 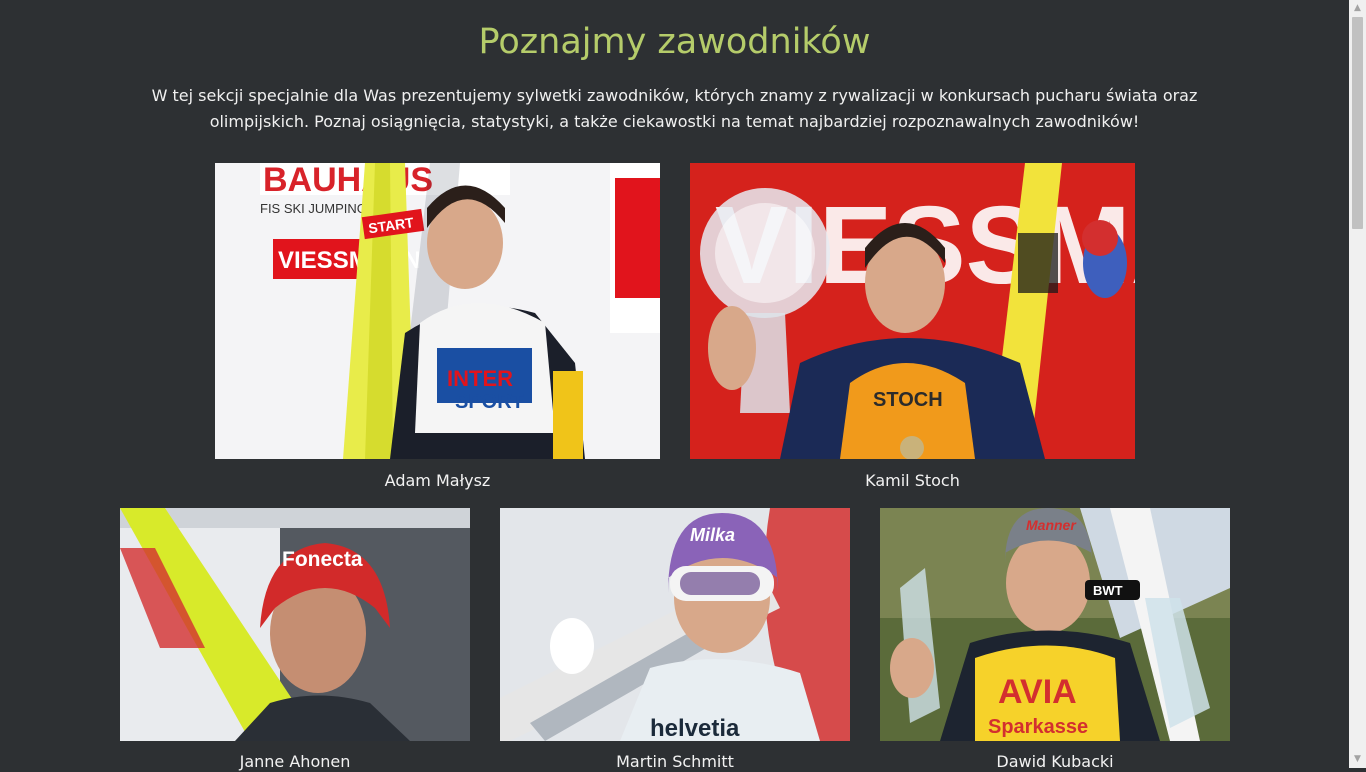 What do you see at coordinates (1357, 384) in the screenshot?
I see `vertical-scrollbar: ▲ ▼` at bounding box center [1357, 384].